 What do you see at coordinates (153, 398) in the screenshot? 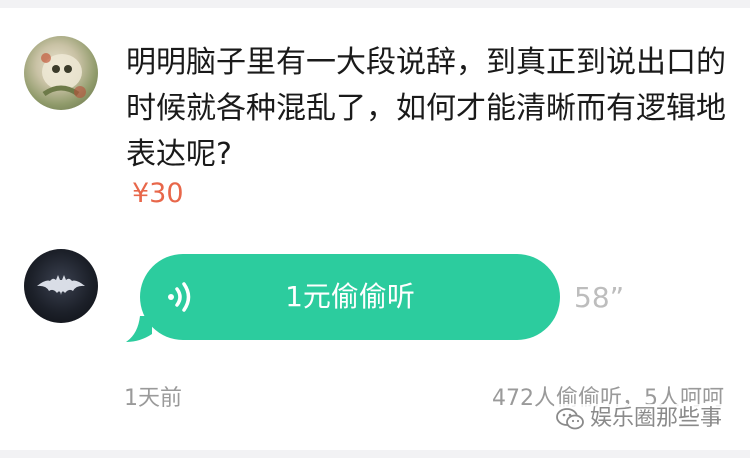
I see `post-time: 1天前` at bounding box center [153, 398].